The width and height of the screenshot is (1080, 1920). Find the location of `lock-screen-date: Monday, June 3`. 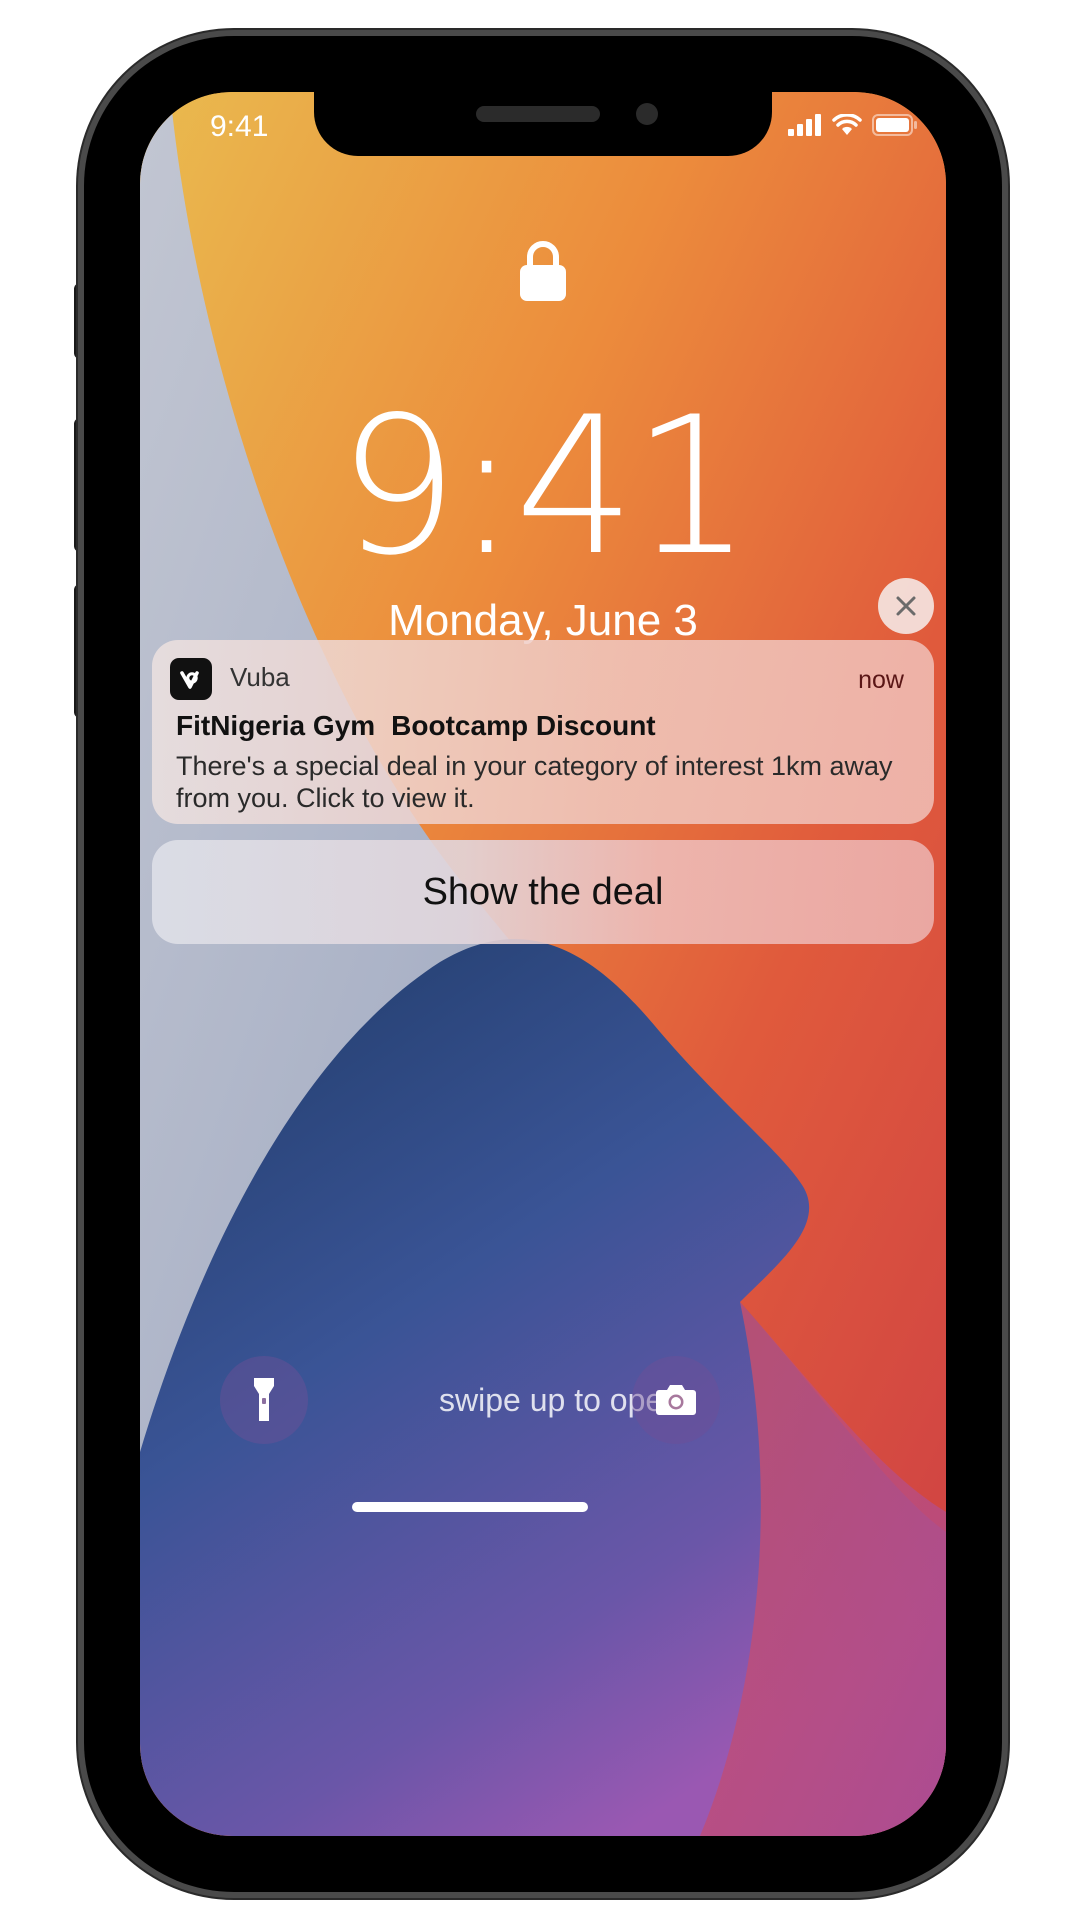

lock-screen-date: Monday, June 3 is located at coordinates (543, 620).